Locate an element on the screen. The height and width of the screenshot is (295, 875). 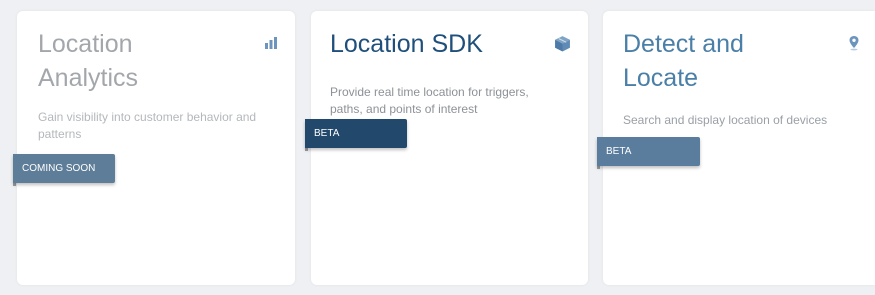
coming-soon-badge: COMING SOON is located at coordinates (64, 170).